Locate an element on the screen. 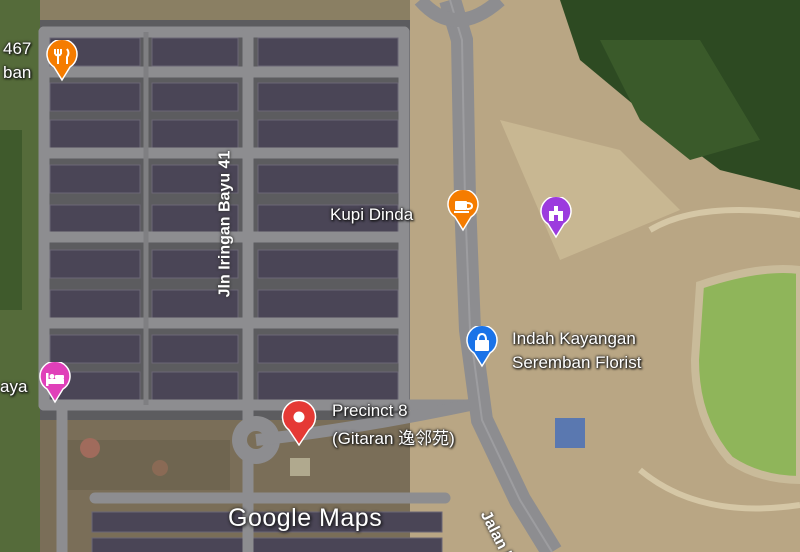  location-pin-icon is located at coordinates (299, 423).